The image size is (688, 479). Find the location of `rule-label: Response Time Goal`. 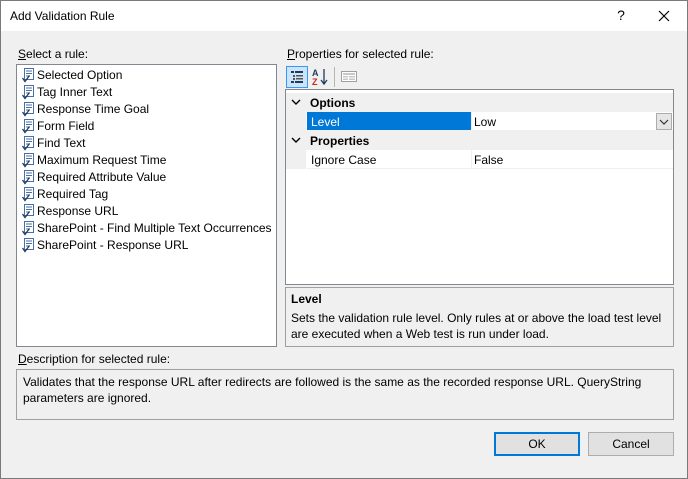

rule-label: Response Time Goal is located at coordinates (93, 109).